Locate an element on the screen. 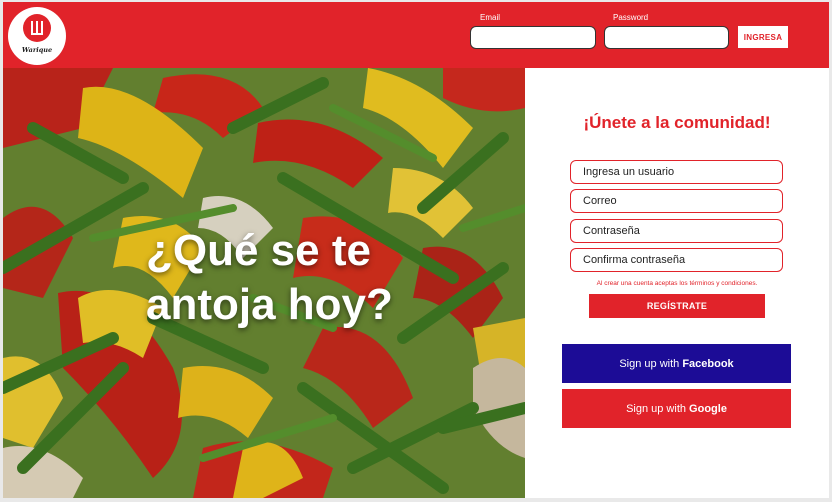  google-signup-button: Sign up with Google is located at coordinates (676, 408).